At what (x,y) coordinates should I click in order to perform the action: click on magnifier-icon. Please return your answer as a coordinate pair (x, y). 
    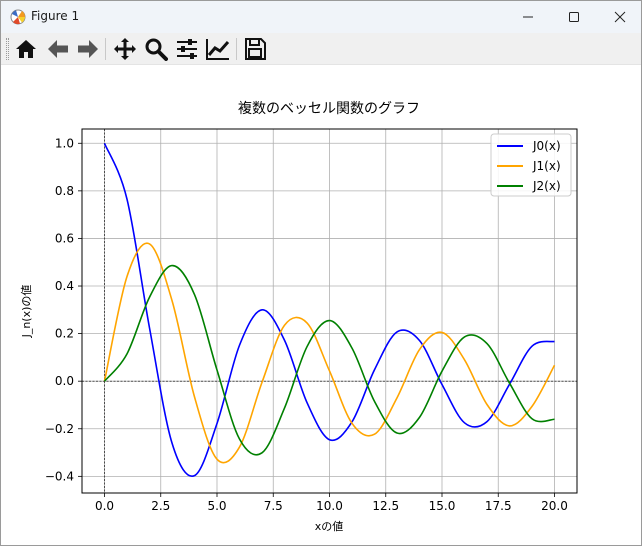
    Looking at the image, I should click on (156, 49).